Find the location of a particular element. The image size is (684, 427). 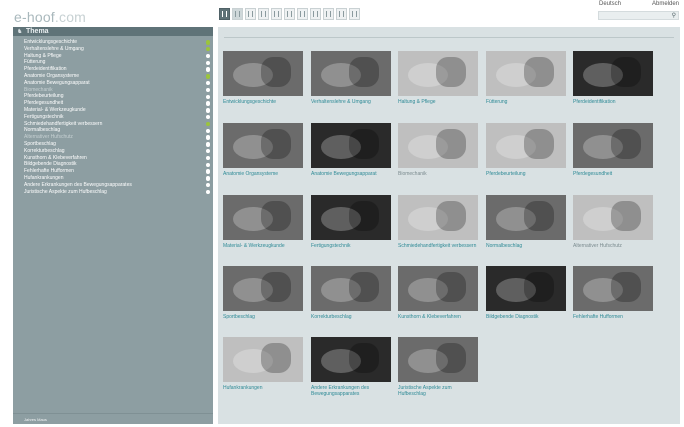

topic-tile: Anatomie Bewegungsapparat is located at coordinates (351, 150).